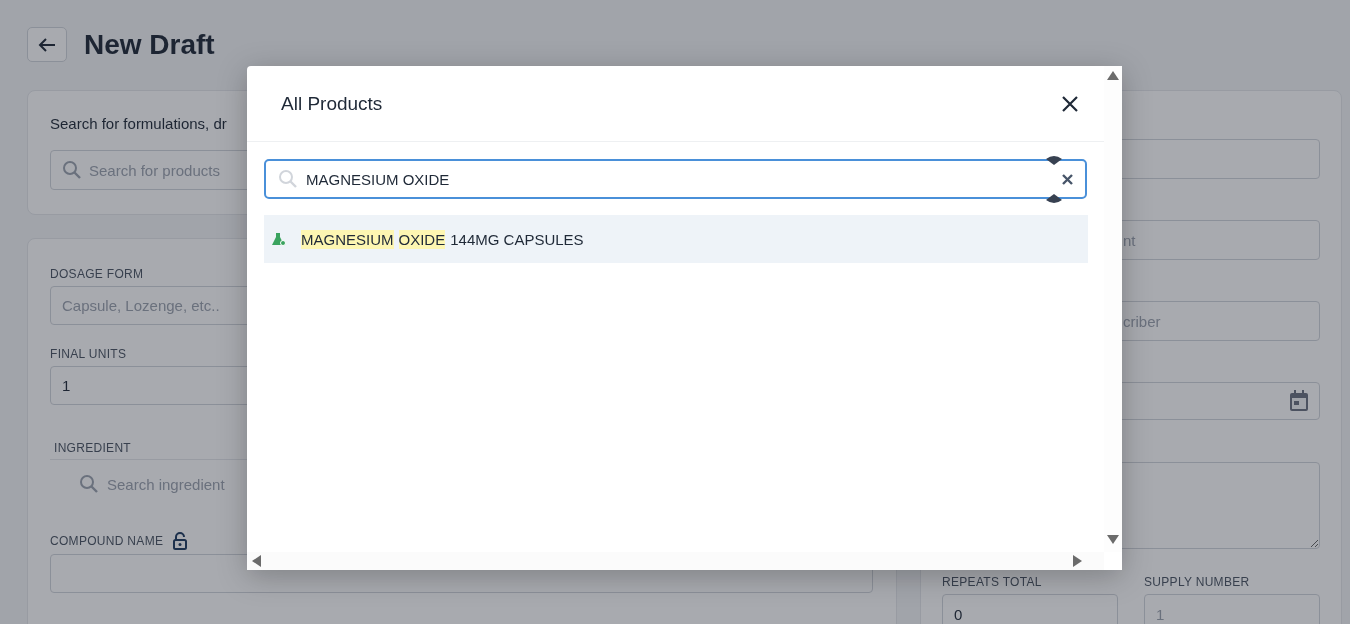  I want to click on field-label: SUPPLY NUMBER, so click(1197, 582).